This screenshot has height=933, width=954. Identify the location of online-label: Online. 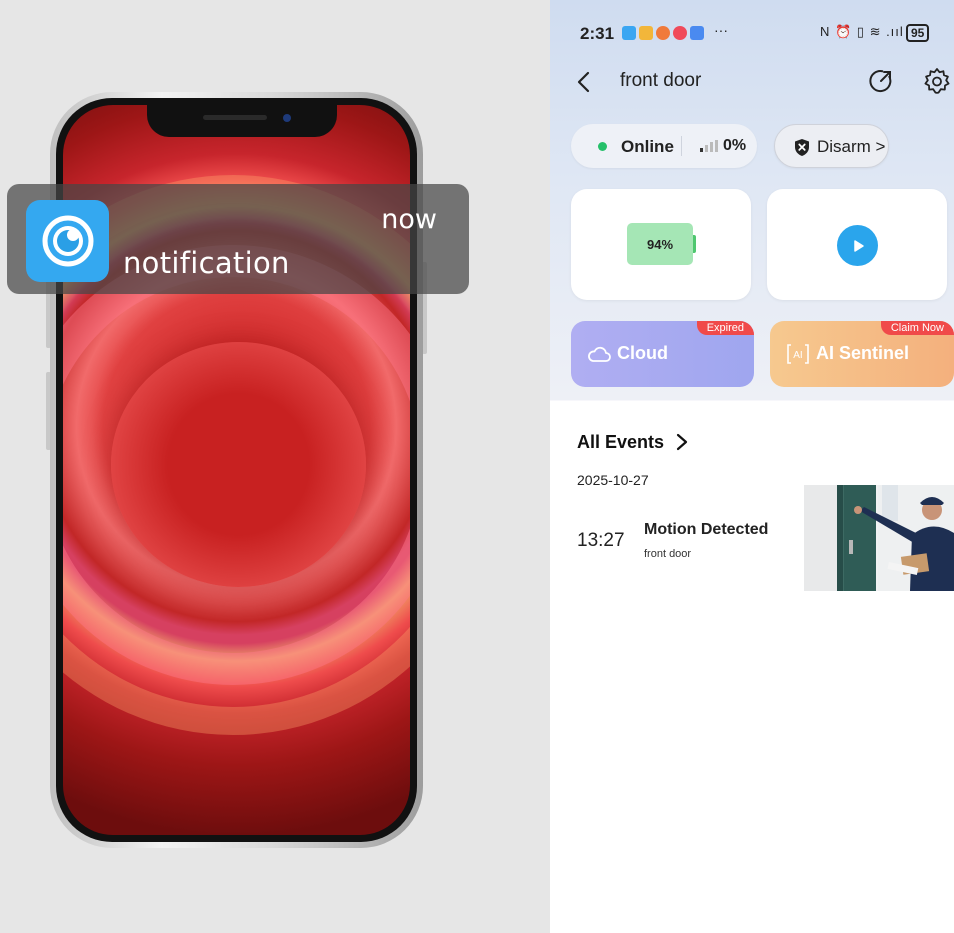
(647, 146).